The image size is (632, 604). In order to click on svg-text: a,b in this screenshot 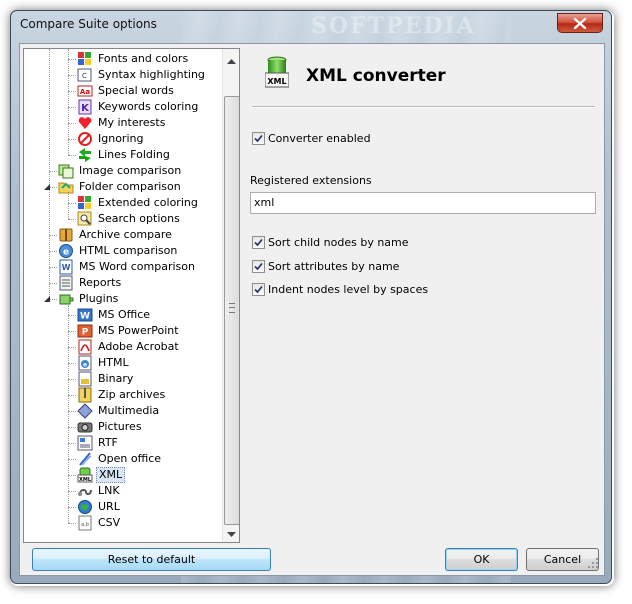, I will do `click(85, 525)`.